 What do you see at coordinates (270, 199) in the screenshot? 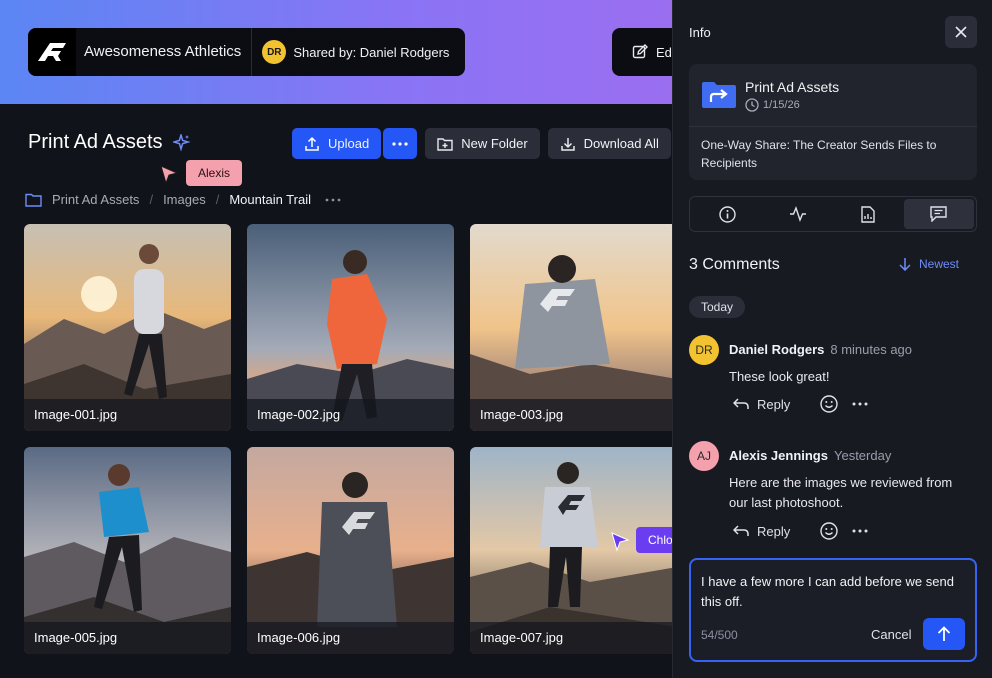
I see `breadcrumb-current: Mountain Trail` at bounding box center [270, 199].